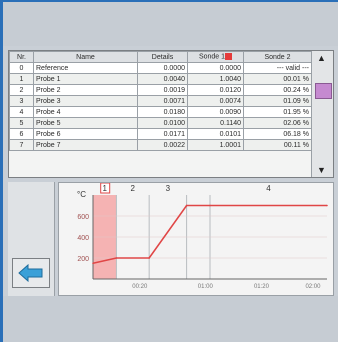 This screenshot has height=342, width=338. What do you see at coordinates (85, 134) in the screenshot?
I see `row-name: Probe 6` at bounding box center [85, 134].